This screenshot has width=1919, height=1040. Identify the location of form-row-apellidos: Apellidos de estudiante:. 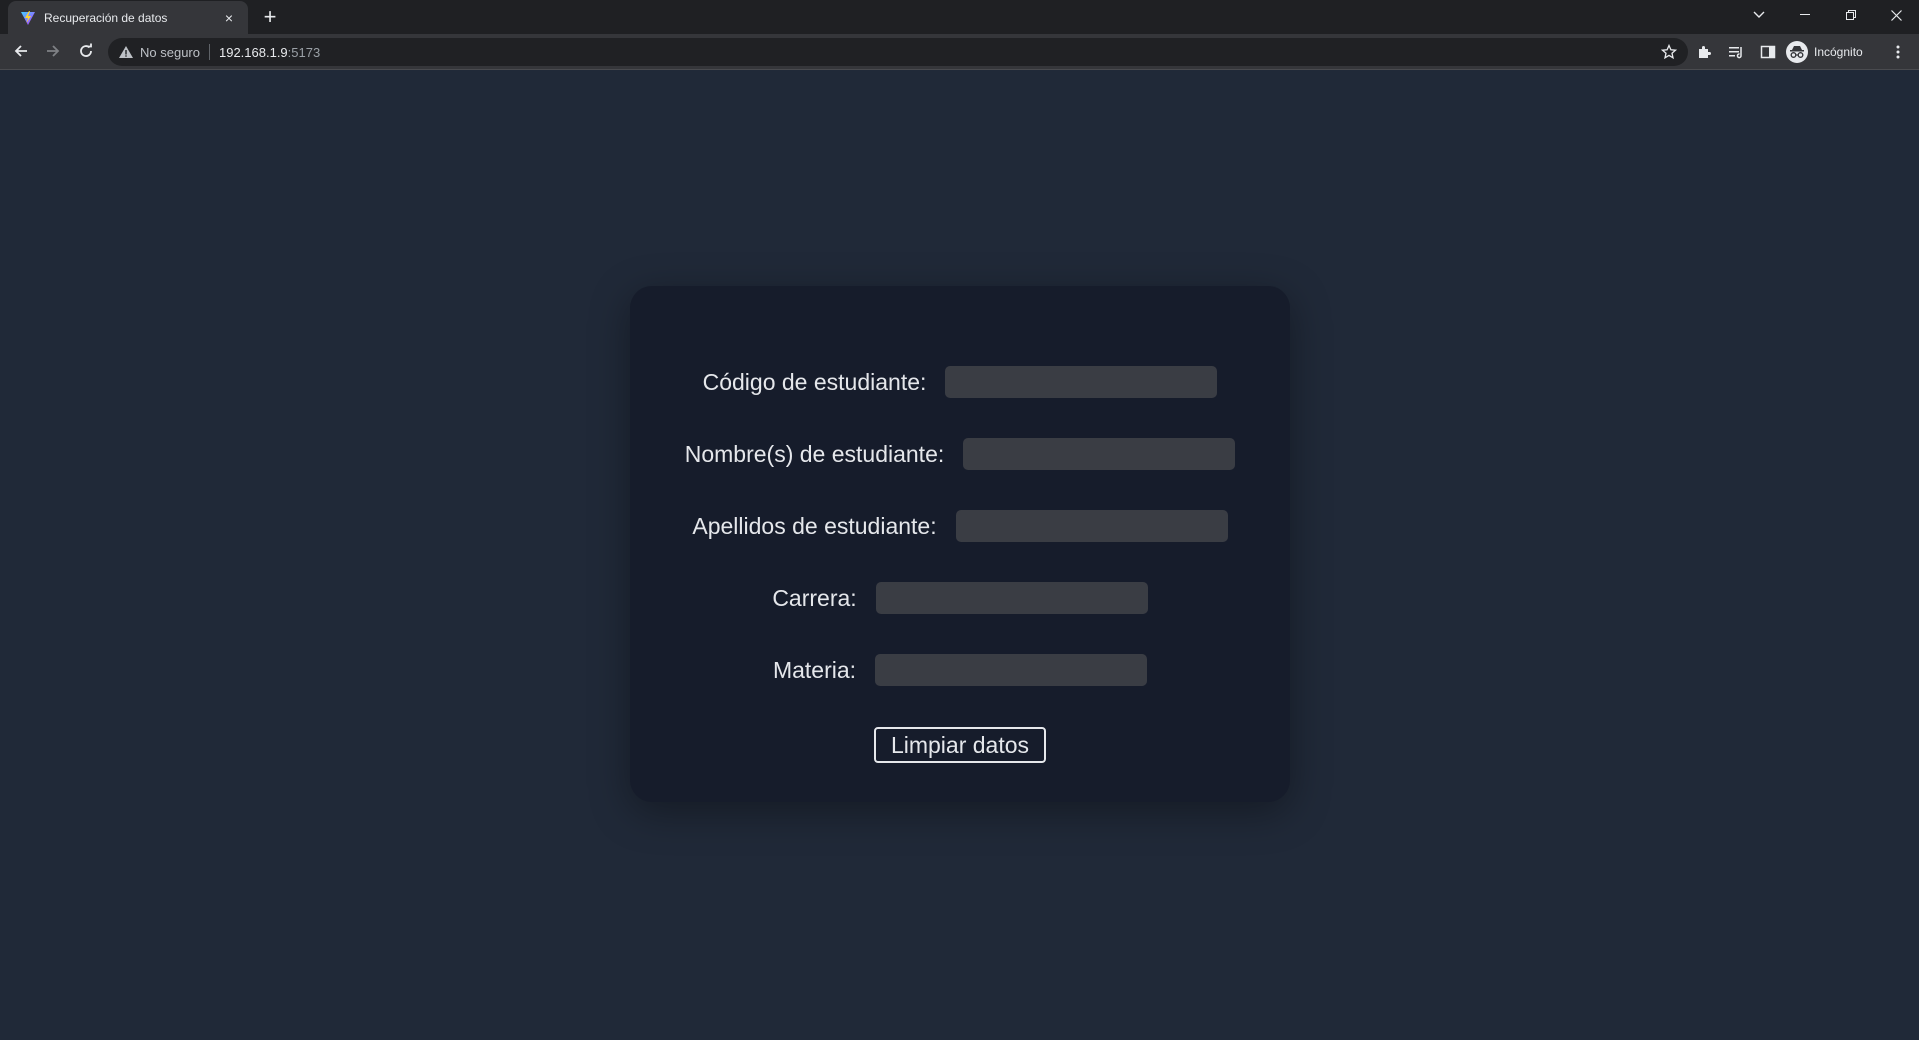
(960, 526).